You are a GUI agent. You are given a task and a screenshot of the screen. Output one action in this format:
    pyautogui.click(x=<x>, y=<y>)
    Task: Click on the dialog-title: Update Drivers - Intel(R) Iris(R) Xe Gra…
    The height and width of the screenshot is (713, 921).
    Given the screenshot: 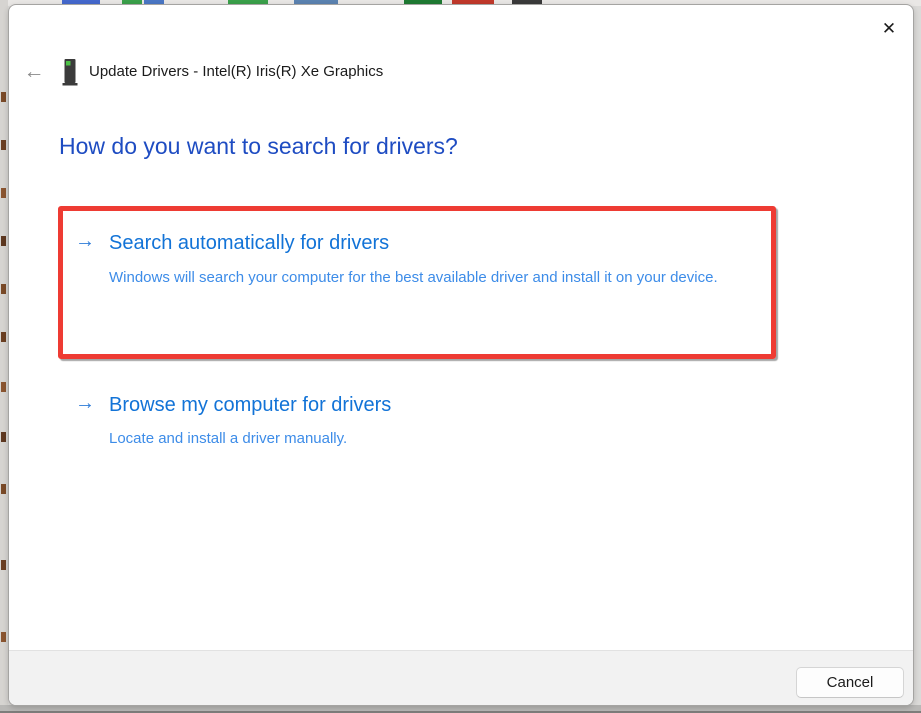 What is the action you would take?
    pyautogui.click(x=236, y=71)
    